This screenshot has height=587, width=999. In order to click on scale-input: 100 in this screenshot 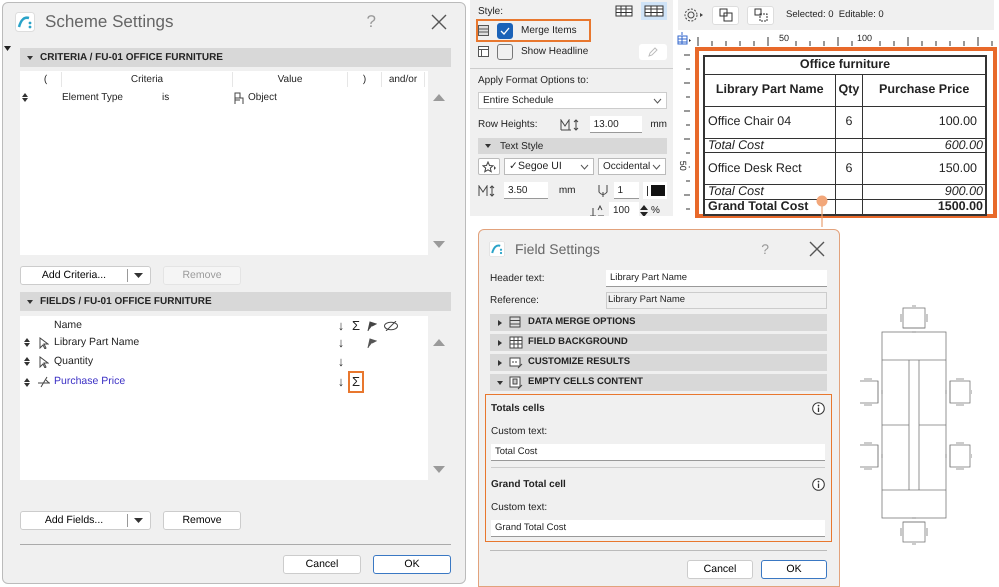, I will do `click(624, 209)`.